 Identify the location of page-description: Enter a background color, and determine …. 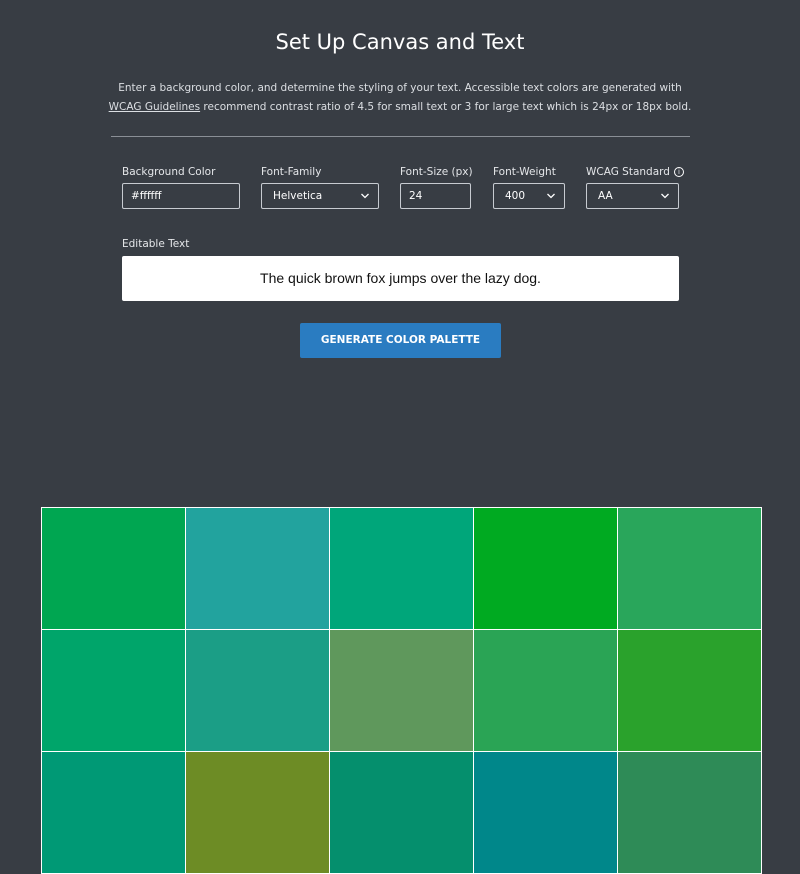
(400, 98).